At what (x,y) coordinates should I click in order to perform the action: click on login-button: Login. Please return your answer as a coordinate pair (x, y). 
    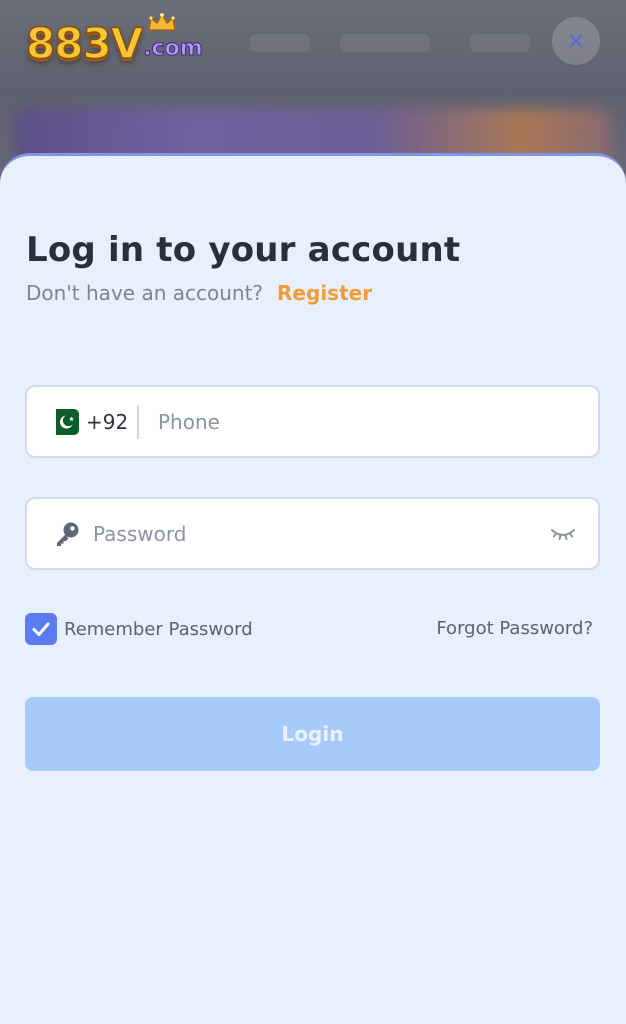
    Looking at the image, I should click on (312, 734).